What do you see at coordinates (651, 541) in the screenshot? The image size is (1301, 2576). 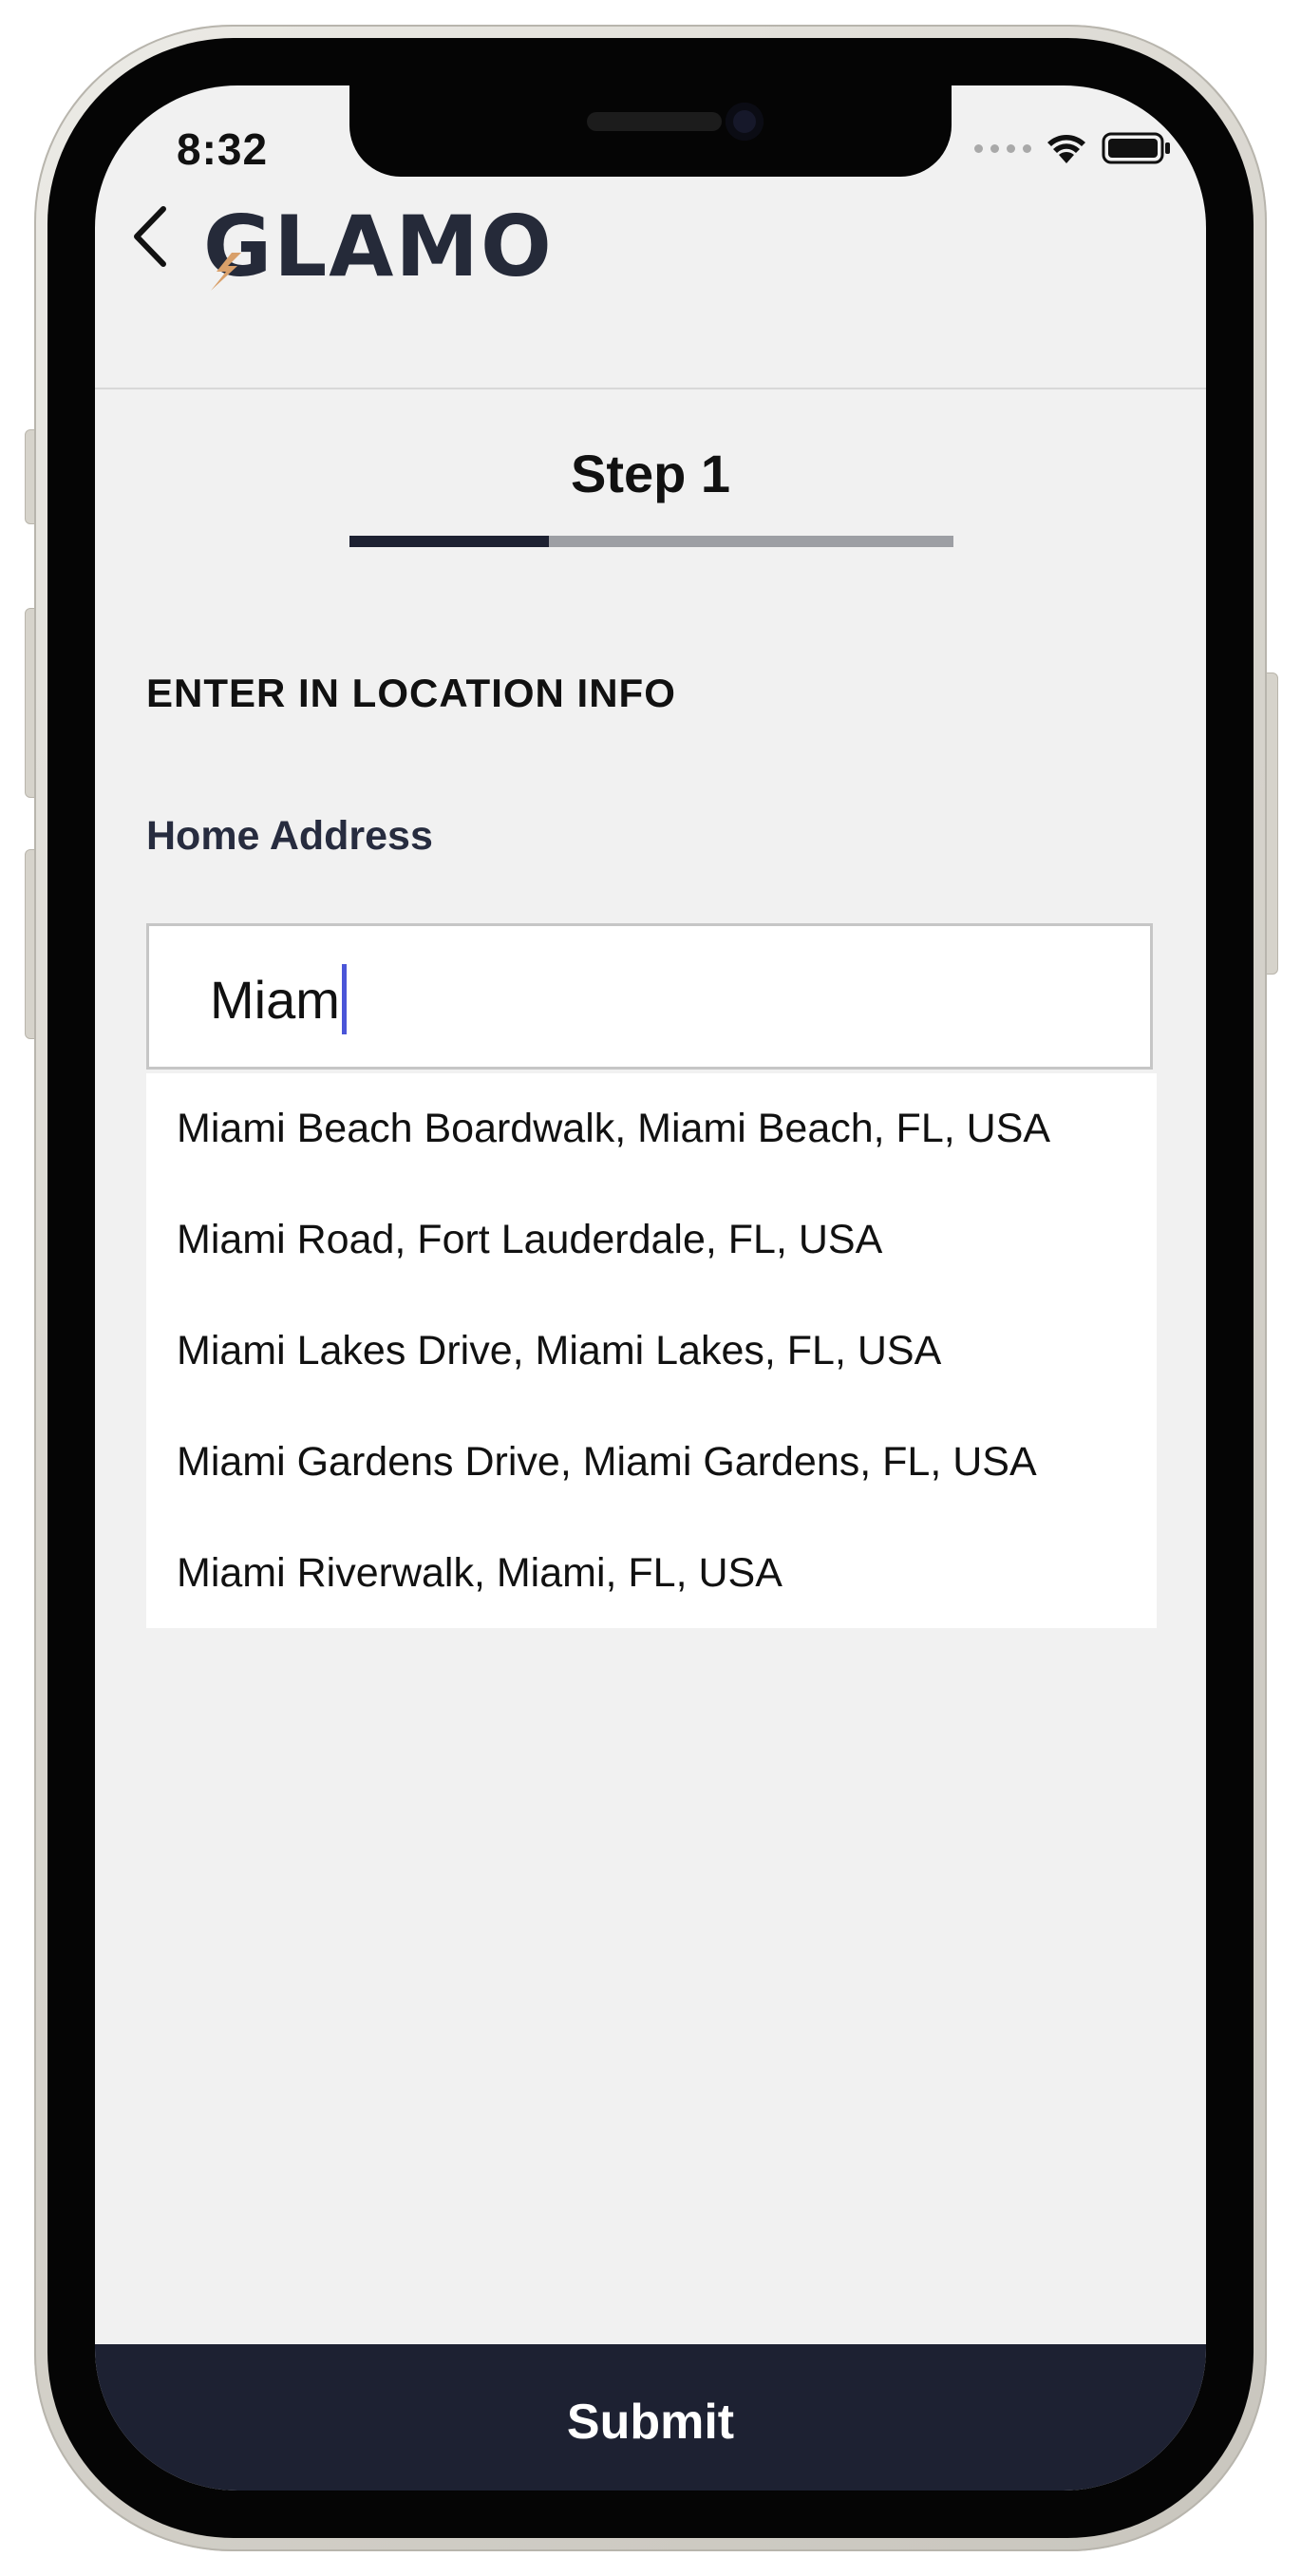 I see `step-progress-bar` at bounding box center [651, 541].